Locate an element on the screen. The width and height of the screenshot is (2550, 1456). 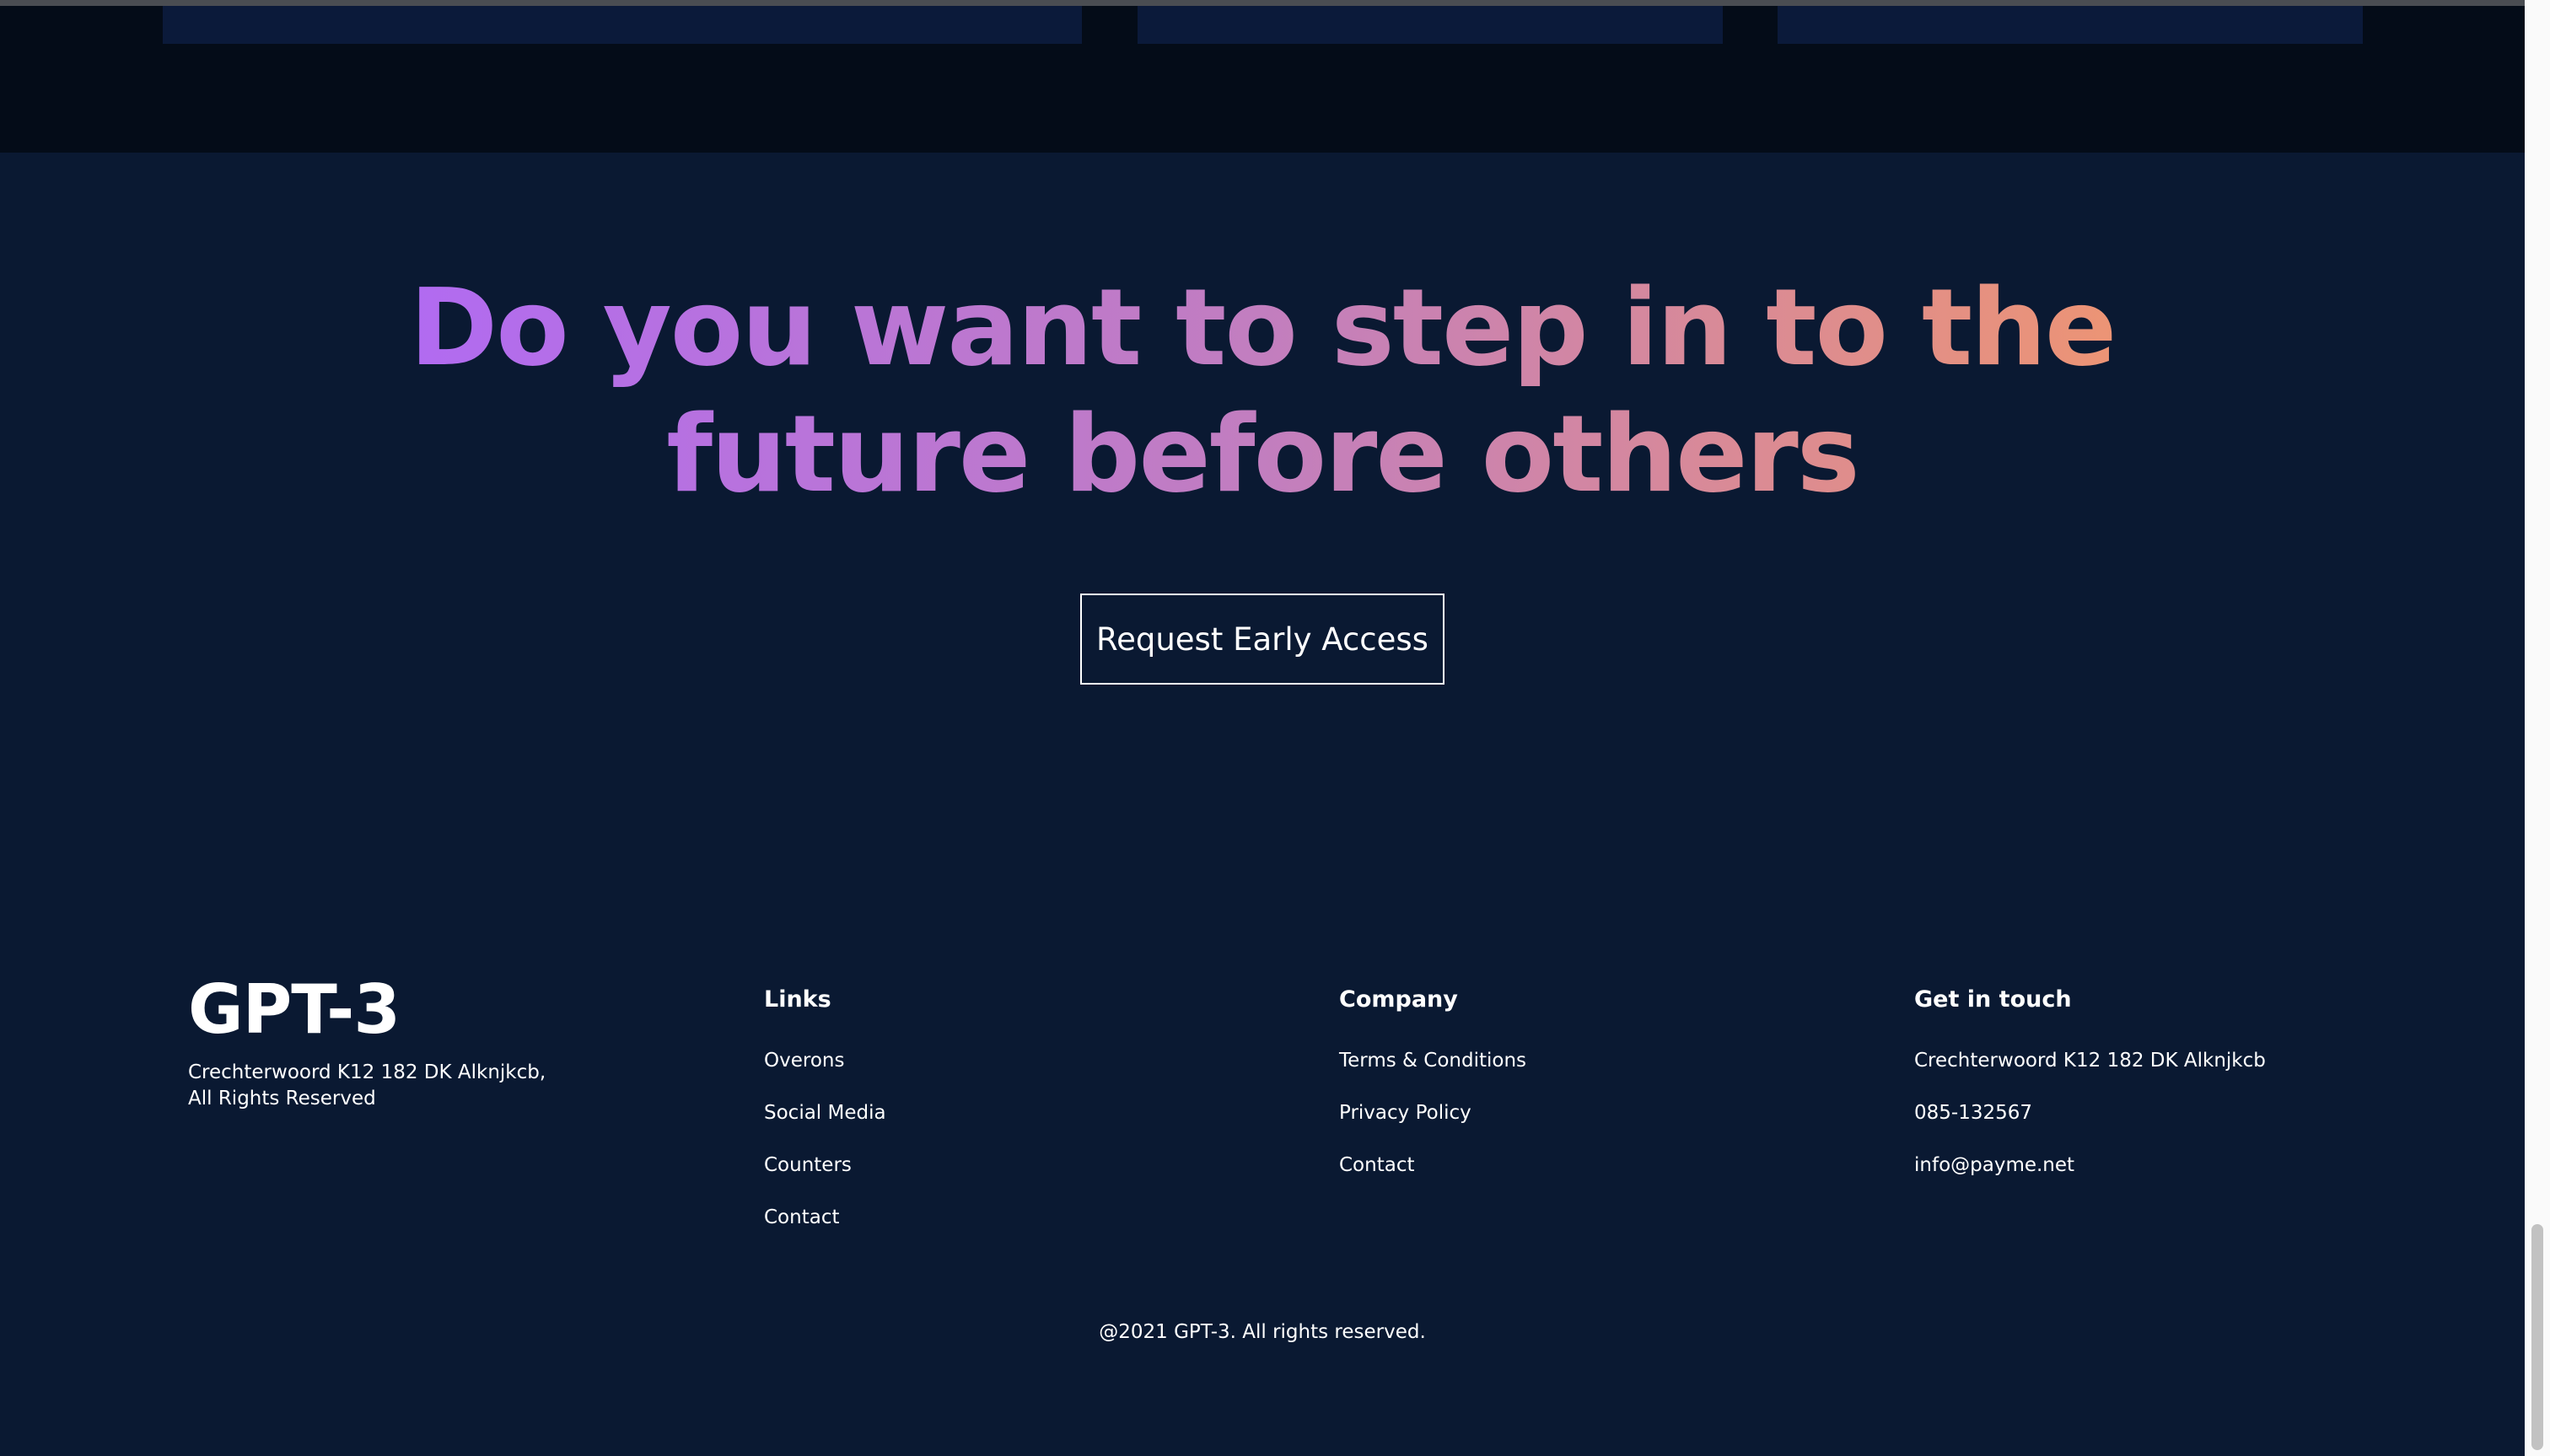
links-list: Overons Social Media Counters Contact is located at coordinates (825, 1152).